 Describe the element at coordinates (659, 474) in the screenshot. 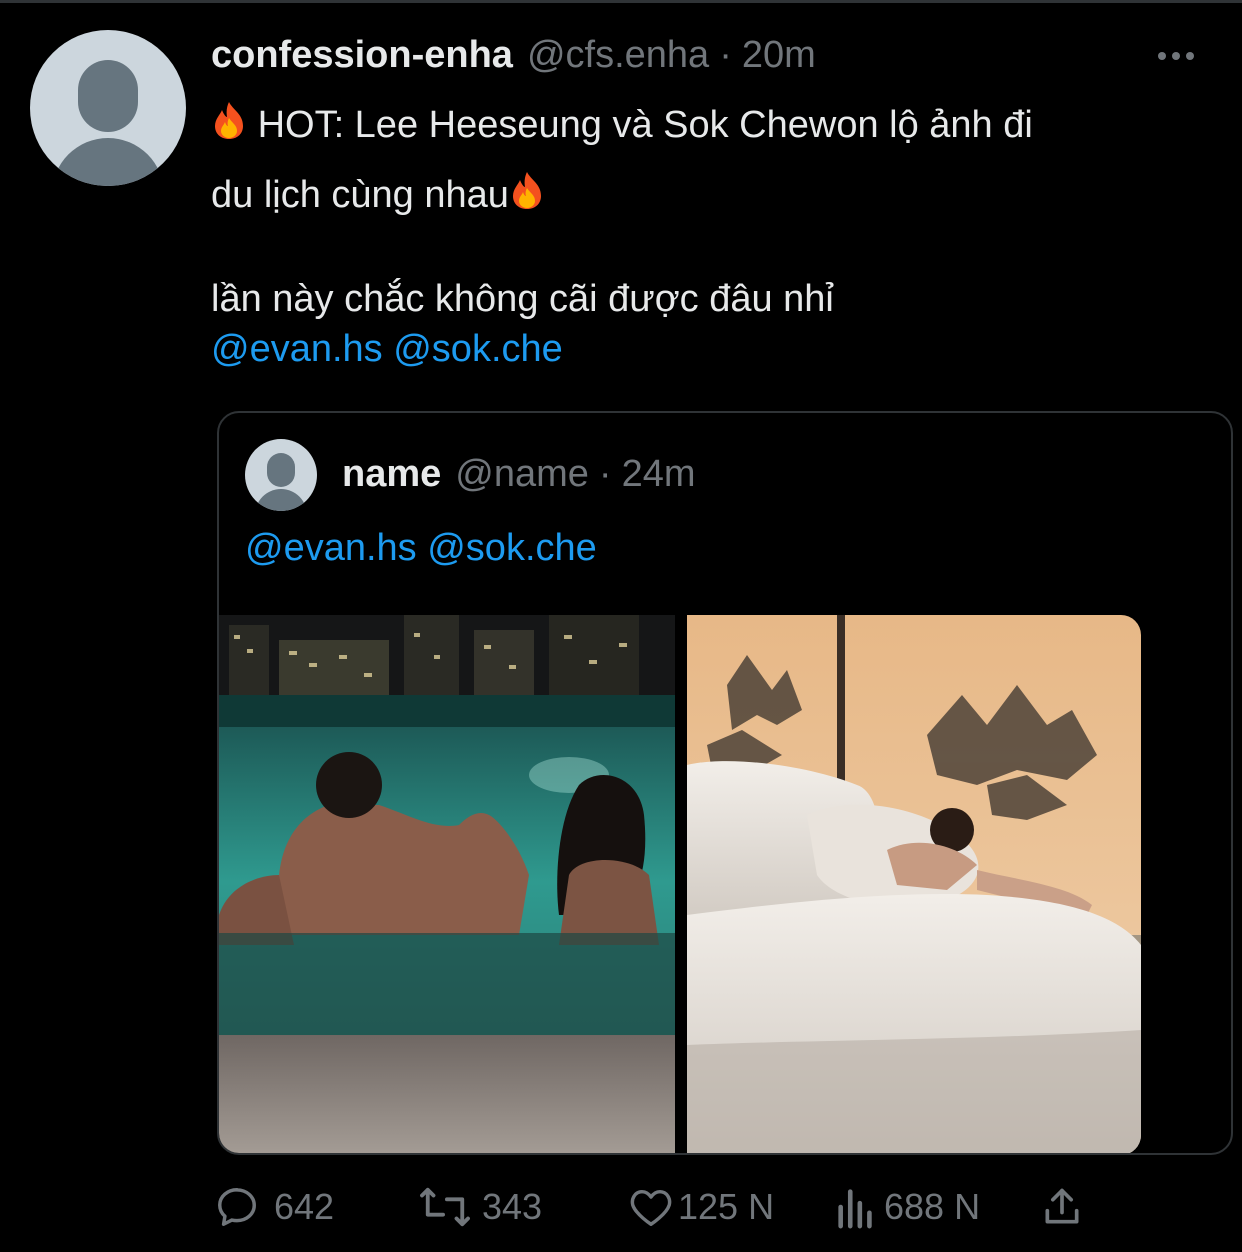

I see `quote-timestamp: 24m` at that location.